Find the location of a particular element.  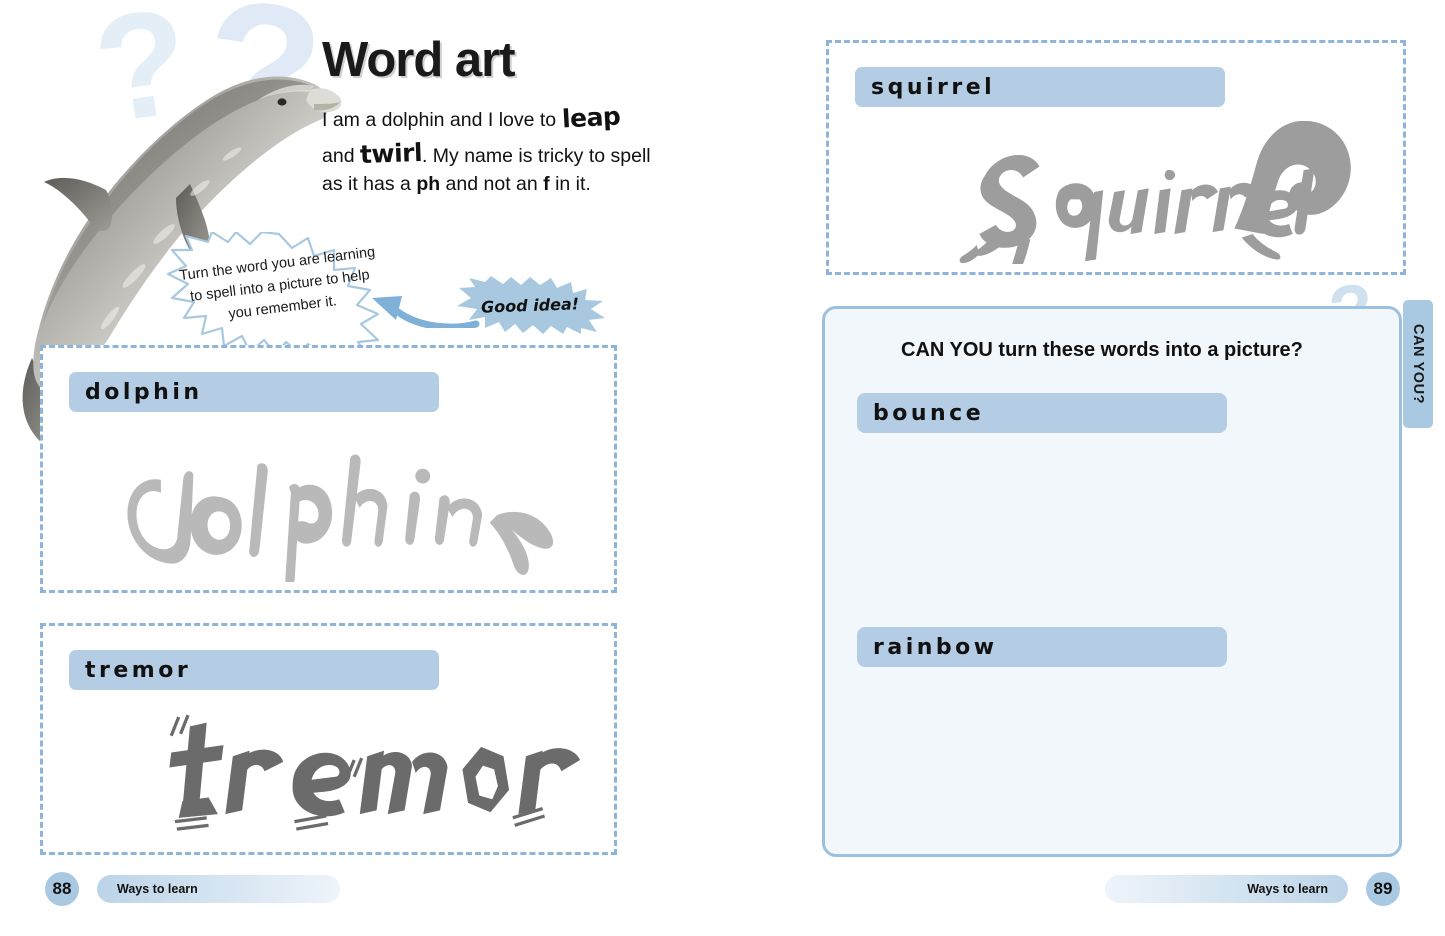

intro-word-twirl: twirl is located at coordinates (391, 153).